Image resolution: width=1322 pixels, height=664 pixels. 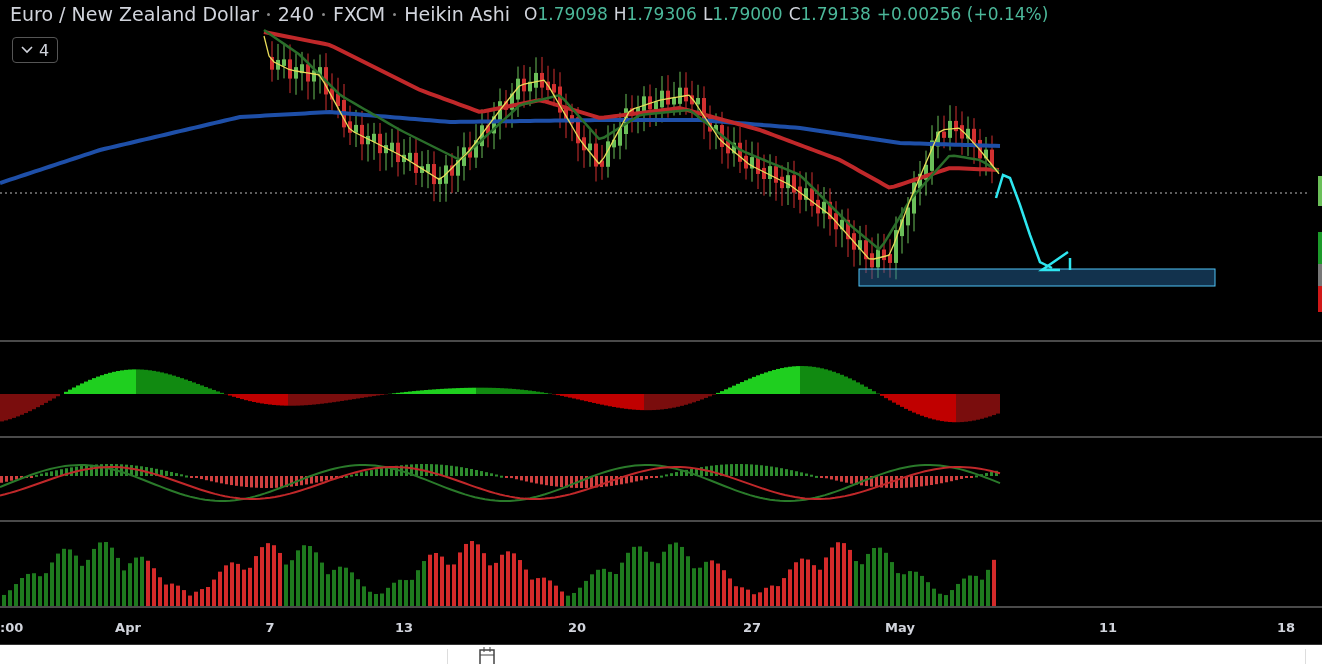 What do you see at coordinates (962, 14) in the screenshot?
I see `change-value: +0.00256 (+0.14%)` at bounding box center [962, 14].